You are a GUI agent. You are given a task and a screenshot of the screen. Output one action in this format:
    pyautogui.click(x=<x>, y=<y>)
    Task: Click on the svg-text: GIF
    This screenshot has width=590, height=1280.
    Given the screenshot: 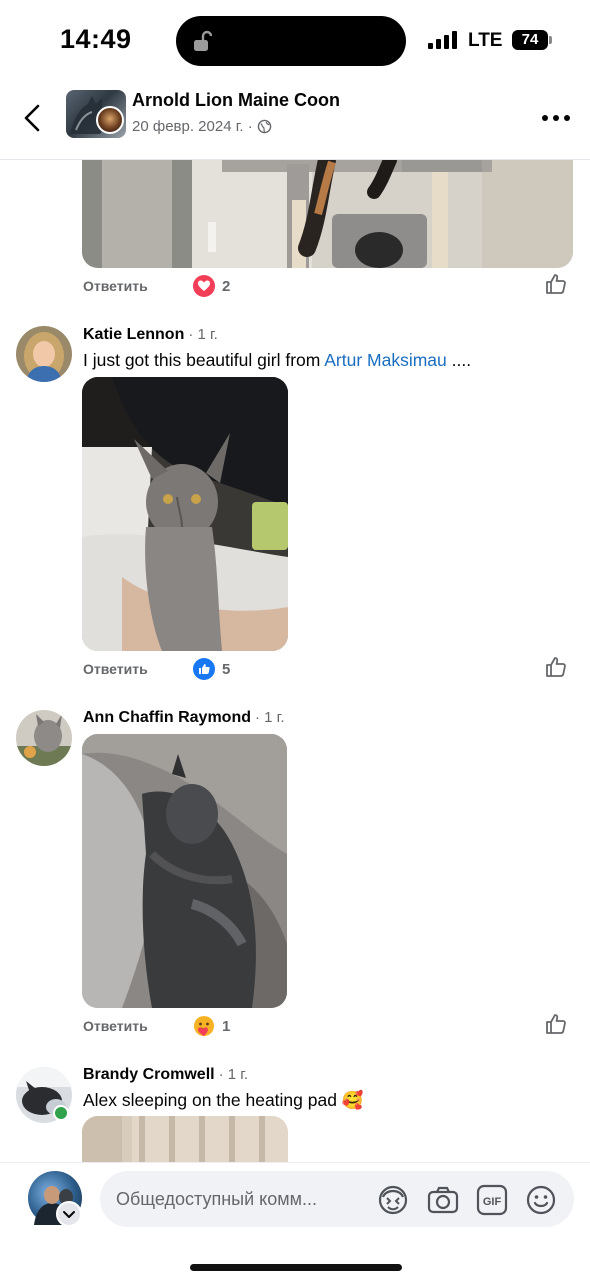 What is the action you would take?
    pyautogui.click(x=492, y=1202)
    